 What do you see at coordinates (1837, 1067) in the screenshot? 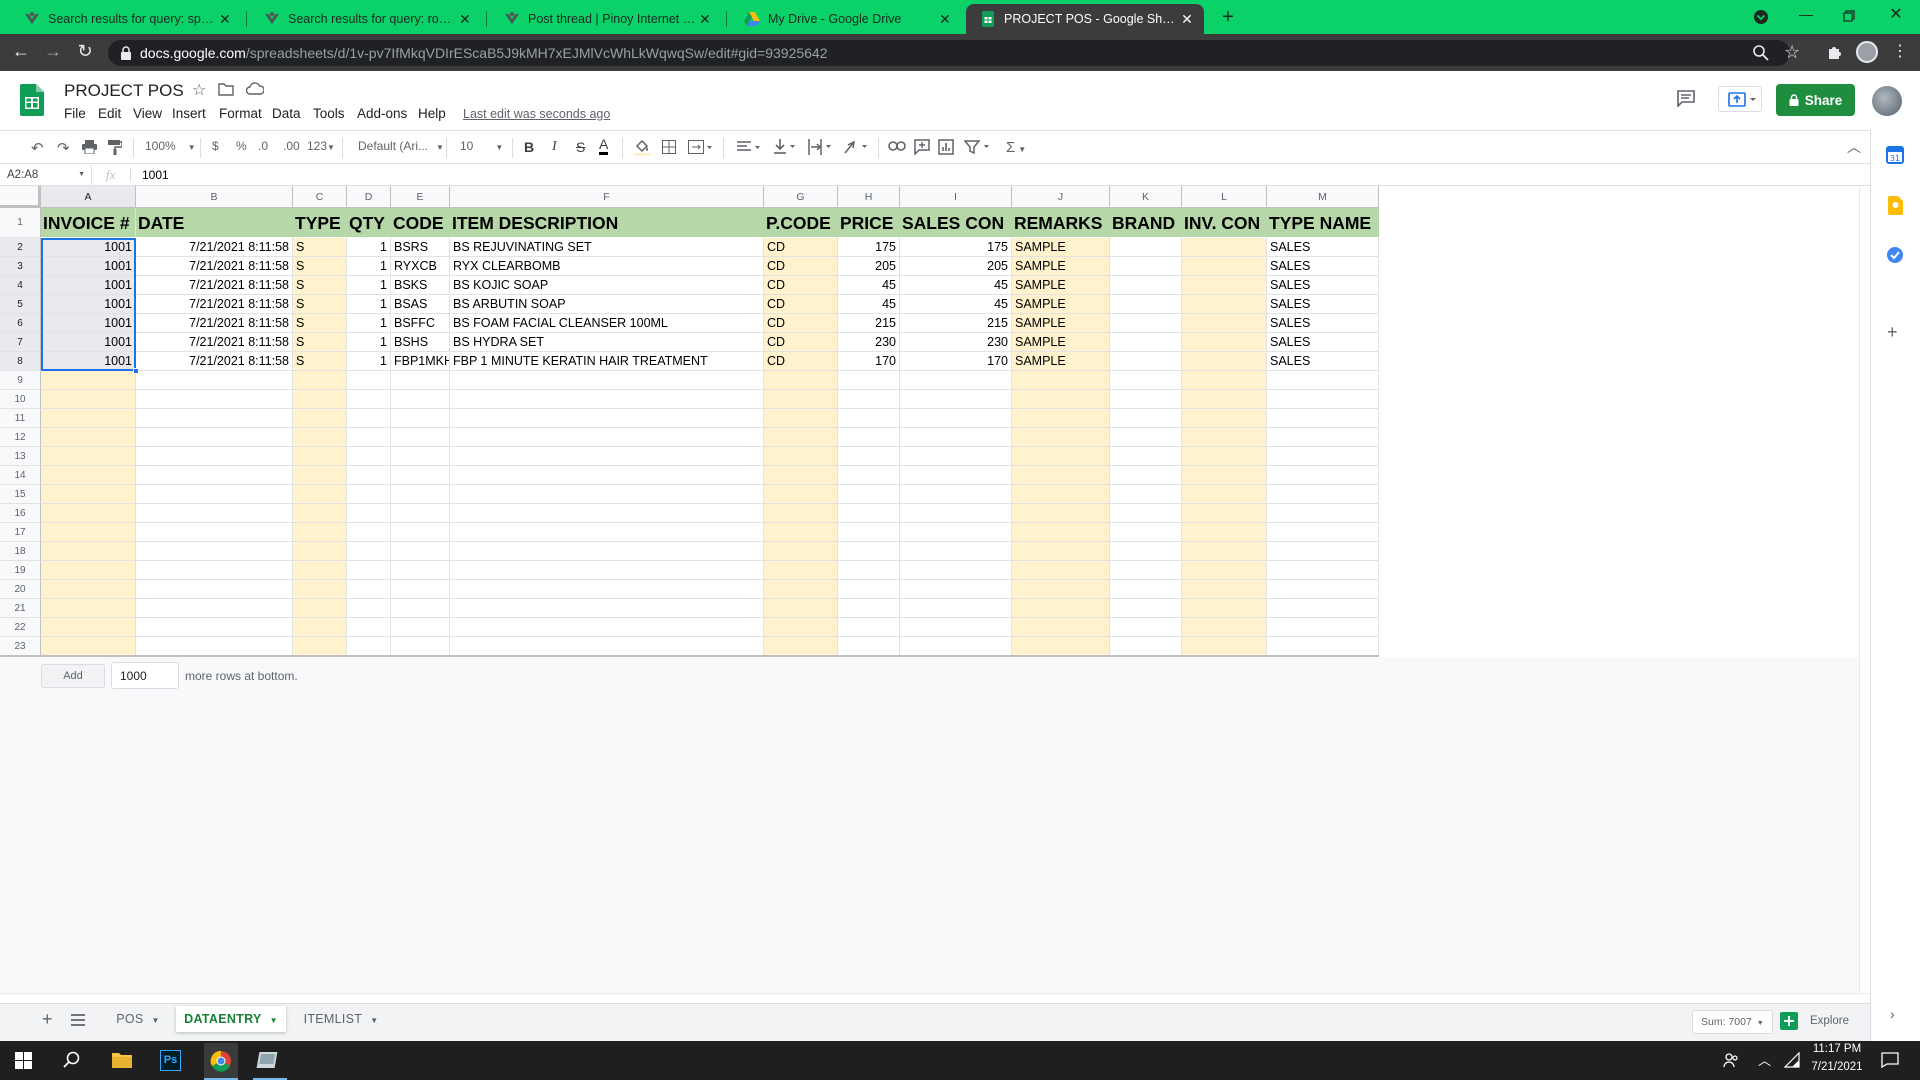
I see `clock-date: 7/21/2021` at bounding box center [1837, 1067].